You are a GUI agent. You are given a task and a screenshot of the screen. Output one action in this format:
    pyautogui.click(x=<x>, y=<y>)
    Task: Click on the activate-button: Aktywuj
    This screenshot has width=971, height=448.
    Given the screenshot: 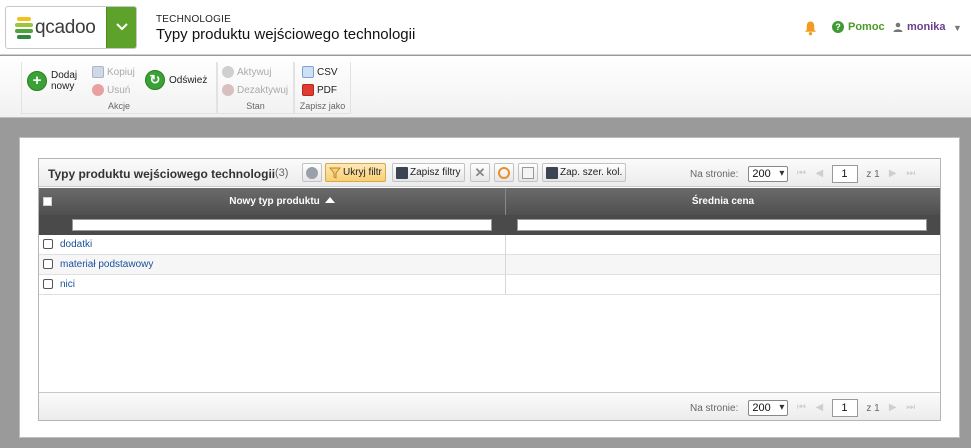 What is the action you would take?
    pyautogui.click(x=246, y=72)
    